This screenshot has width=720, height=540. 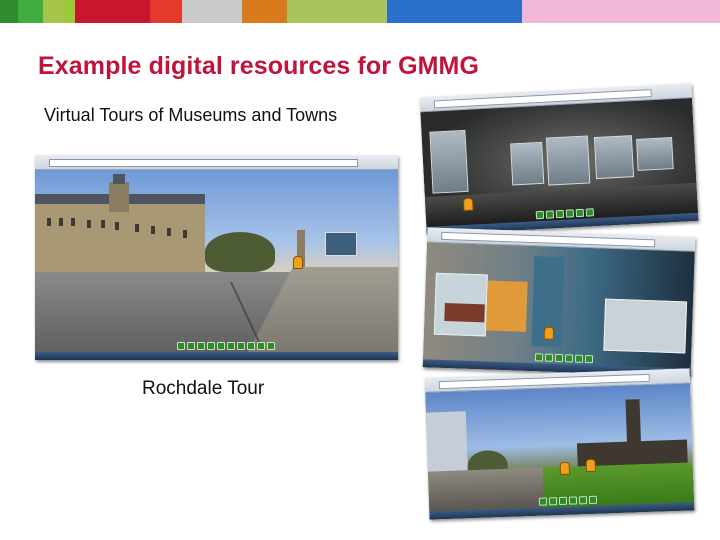 I want to click on header-color-bar, so click(x=360, y=11).